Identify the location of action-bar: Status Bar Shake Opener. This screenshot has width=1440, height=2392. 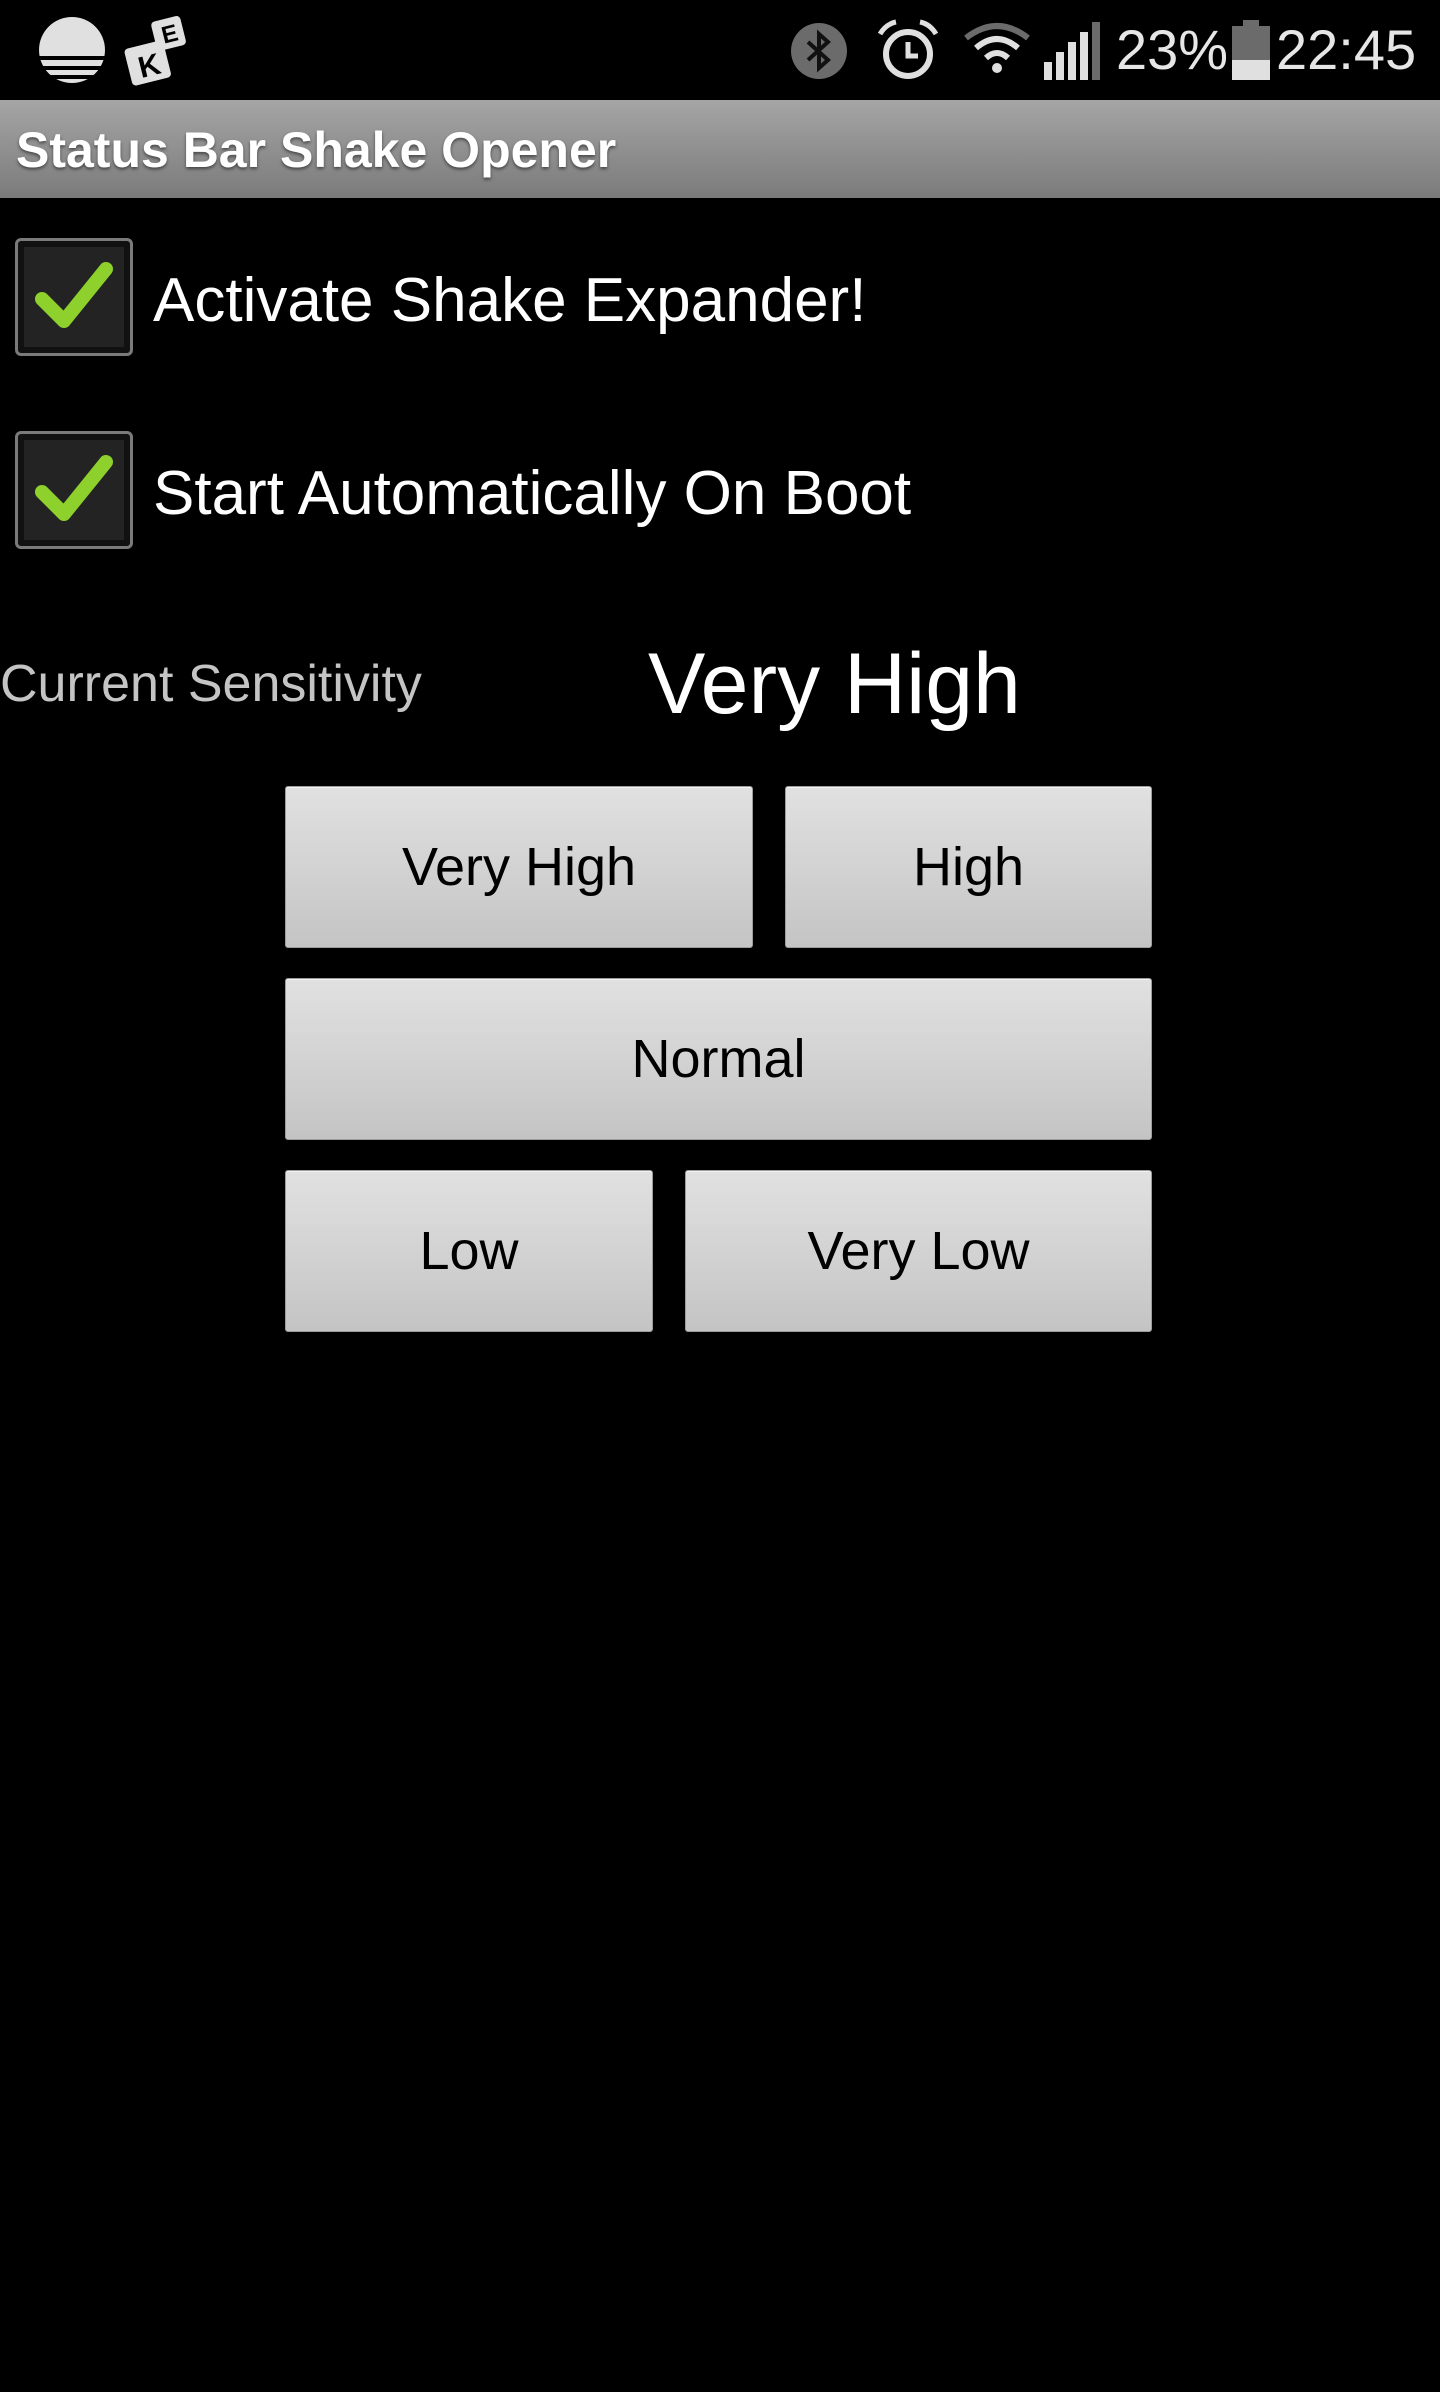
(720, 149).